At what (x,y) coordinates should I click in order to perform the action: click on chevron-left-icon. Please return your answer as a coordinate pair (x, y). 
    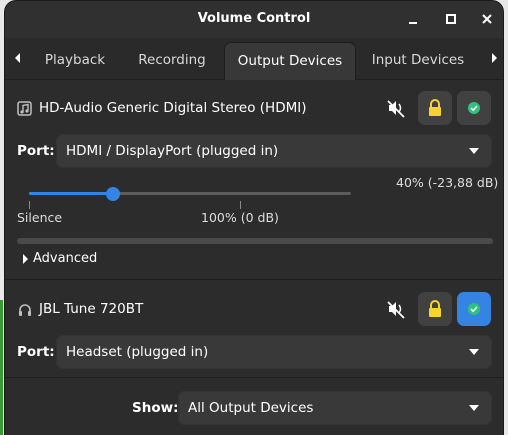
    Looking at the image, I should click on (17, 58).